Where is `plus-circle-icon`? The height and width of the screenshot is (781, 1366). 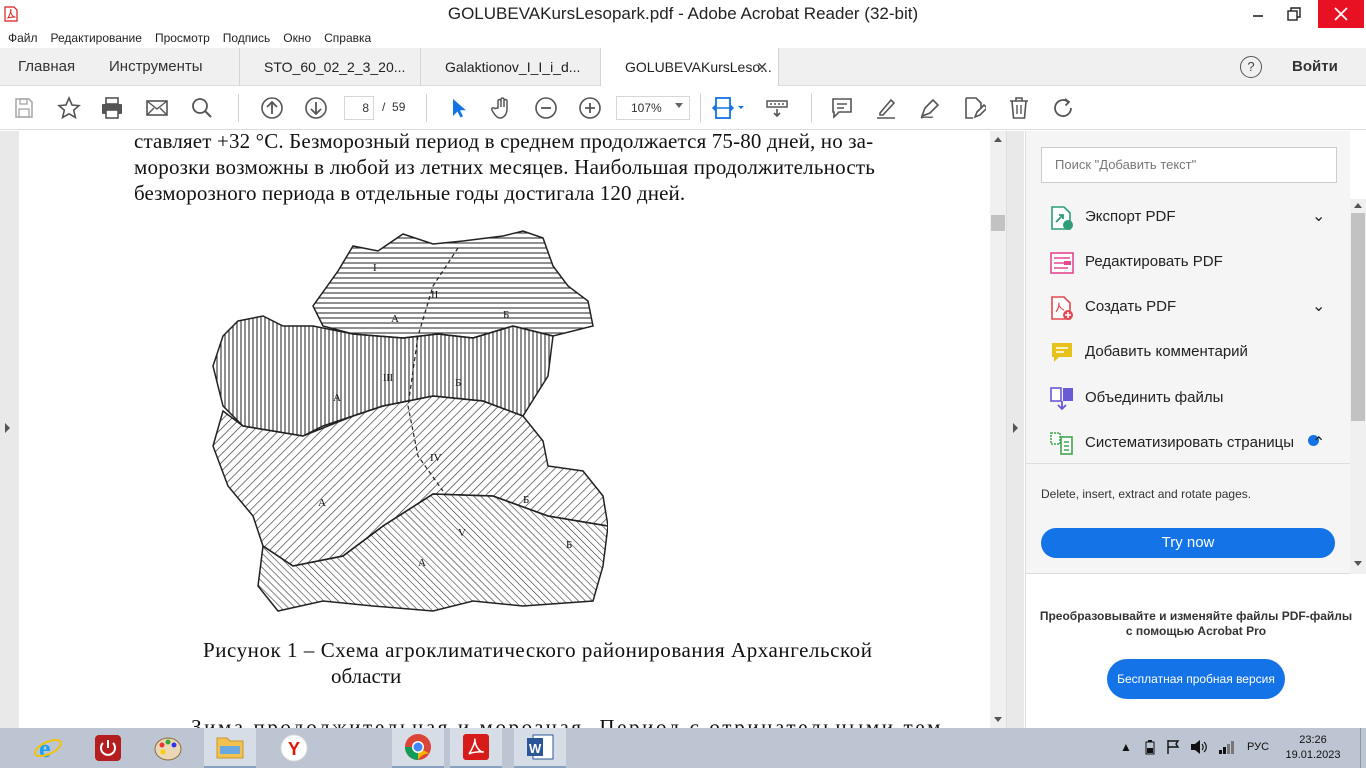
plus-circle-icon is located at coordinates (590, 108).